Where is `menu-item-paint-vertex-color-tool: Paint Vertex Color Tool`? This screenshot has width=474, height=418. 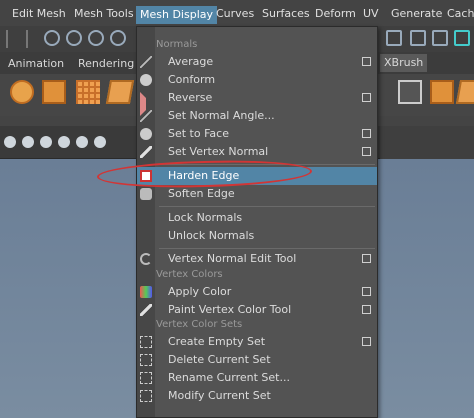 menu-item-paint-vertex-color-tool: Paint Vertex Color Tool is located at coordinates (257, 310).